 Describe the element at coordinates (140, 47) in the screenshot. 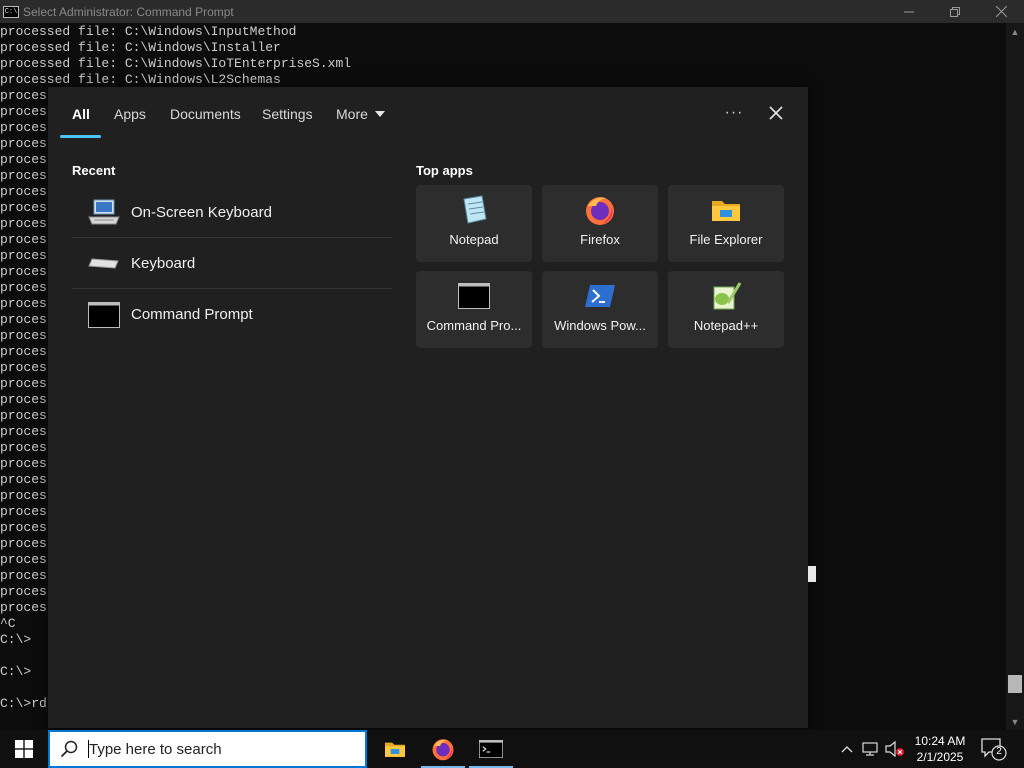

I see `console-line: processed file: C:\Windows\Installer` at that location.